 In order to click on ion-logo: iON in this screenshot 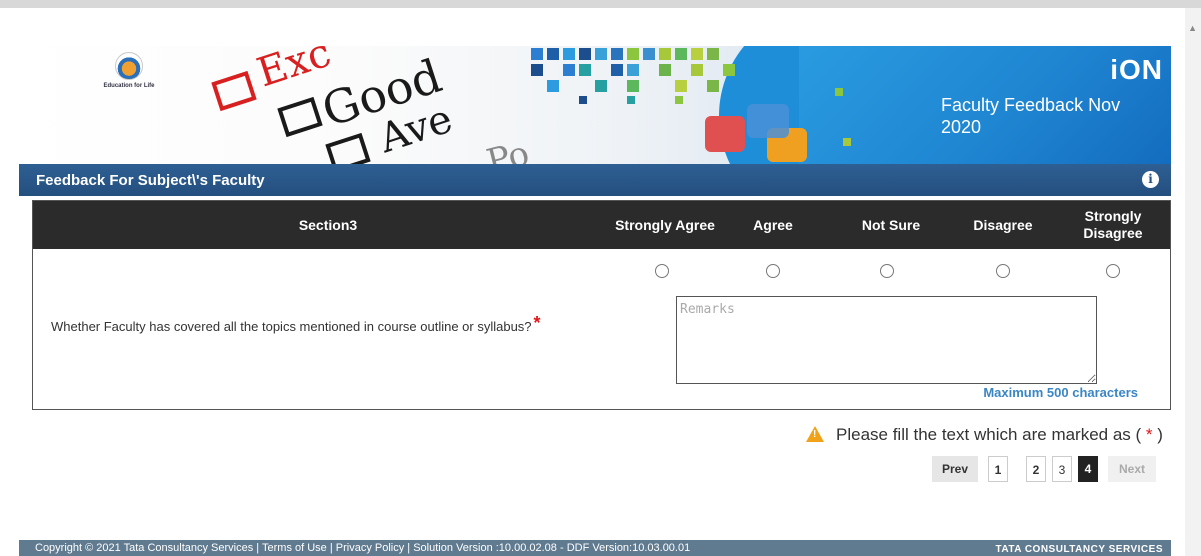, I will do `click(1136, 69)`.